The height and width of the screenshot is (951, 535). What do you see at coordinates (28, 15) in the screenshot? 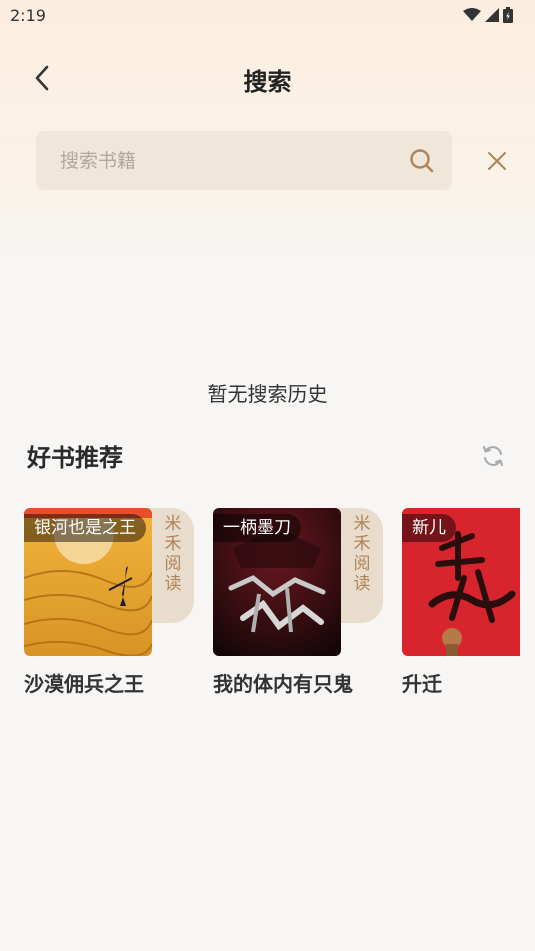
I see `status-time: 2:19` at bounding box center [28, 15].